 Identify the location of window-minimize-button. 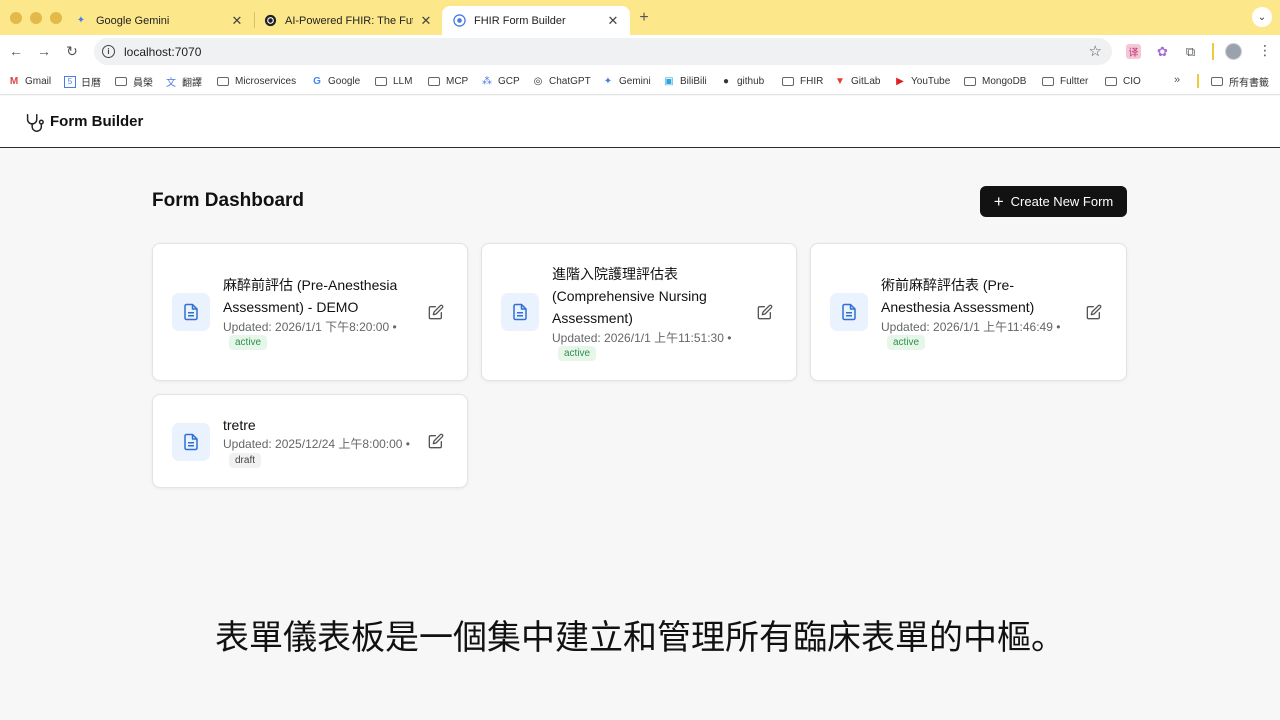
(36, 18).